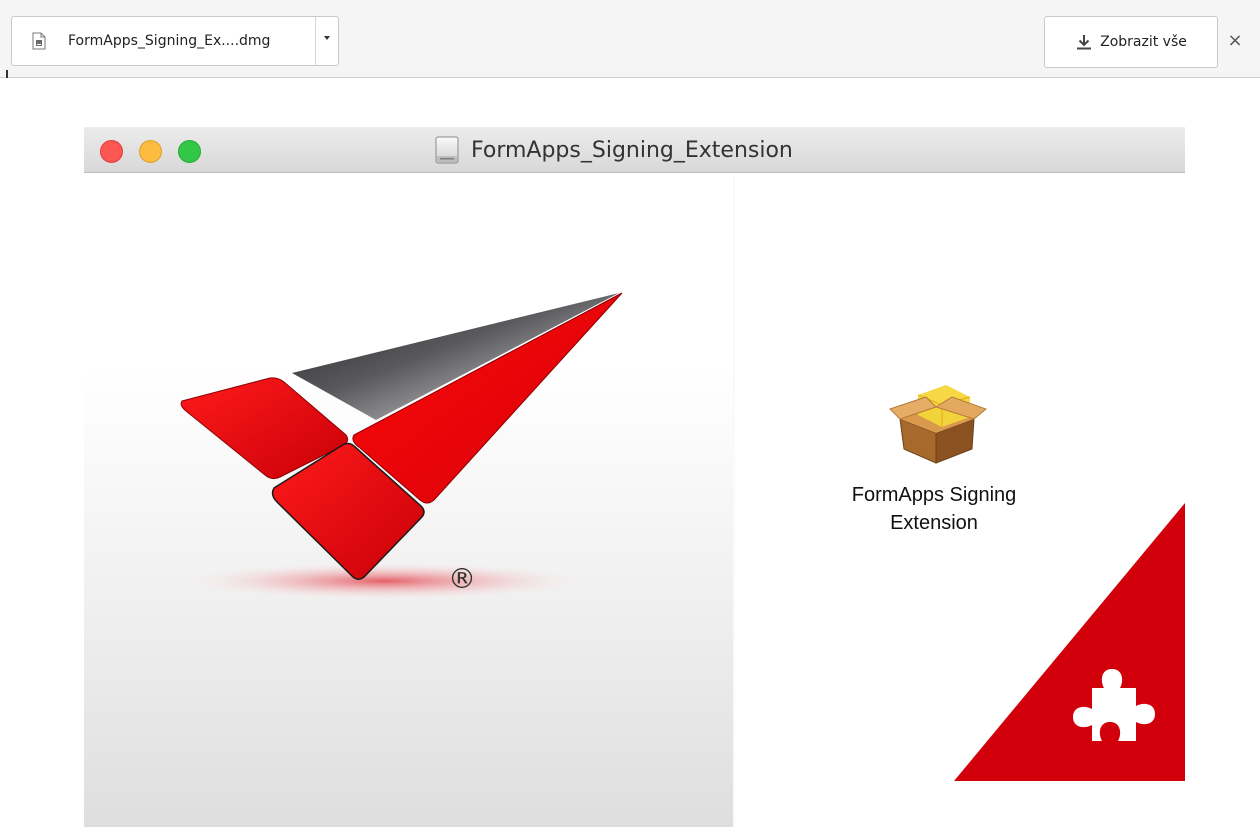  What do you see at coordinates (189, 151) in the screenshot?
I see `window-zoom-button` at bounding box center [189, 151].